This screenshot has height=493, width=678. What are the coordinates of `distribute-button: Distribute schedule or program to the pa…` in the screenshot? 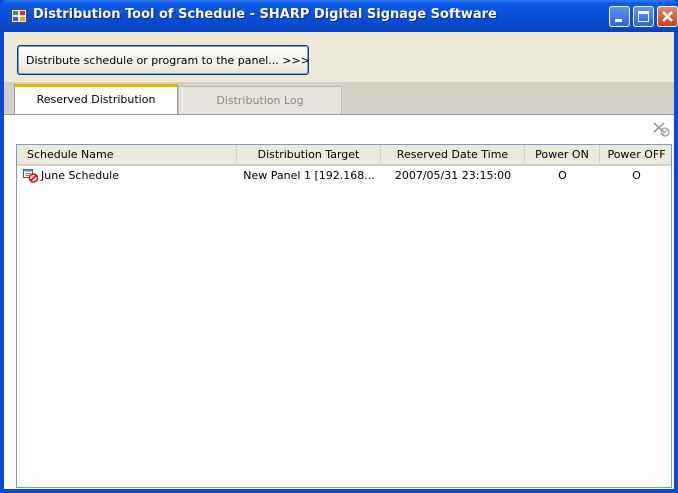 It's located at (163, 60).